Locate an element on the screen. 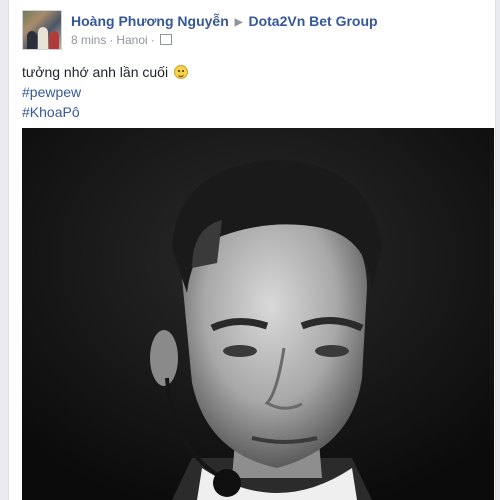 Image resolution: width=500 pixels, height=500 pixels. post-meta: 8 mins · Hanoi · is located at coordinates (121, 40).